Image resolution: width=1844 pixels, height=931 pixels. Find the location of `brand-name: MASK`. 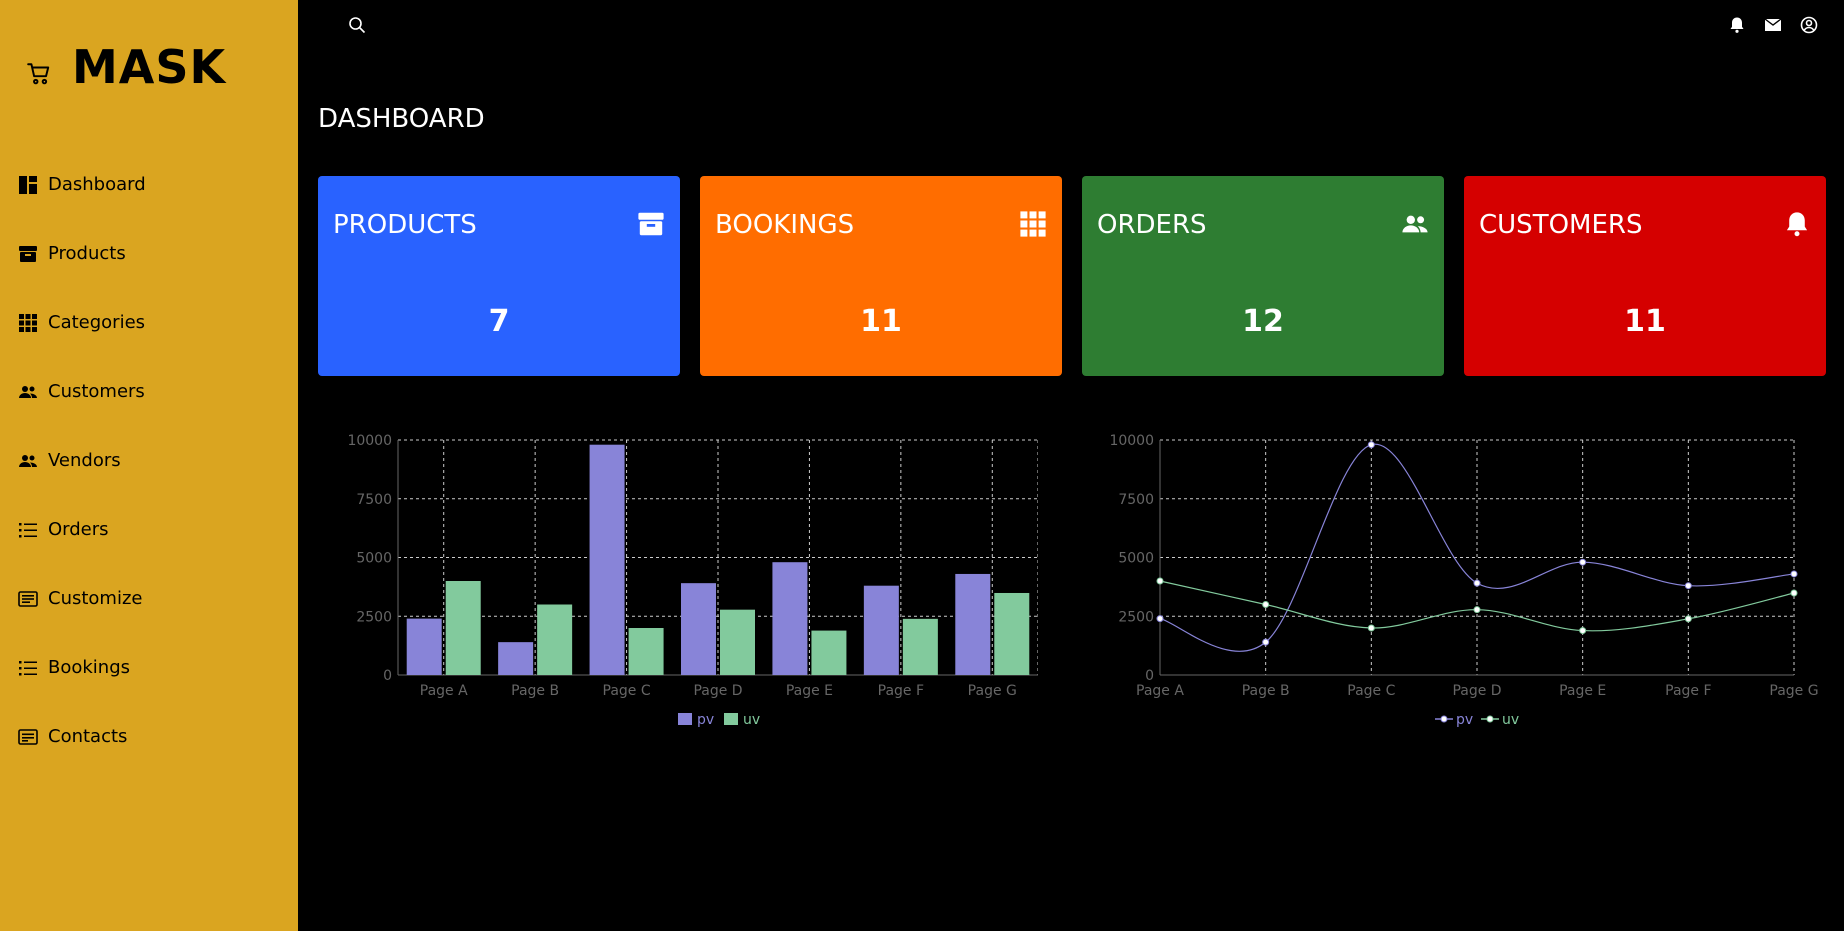

brand-name: MASK is located at coordinates (149, 67).